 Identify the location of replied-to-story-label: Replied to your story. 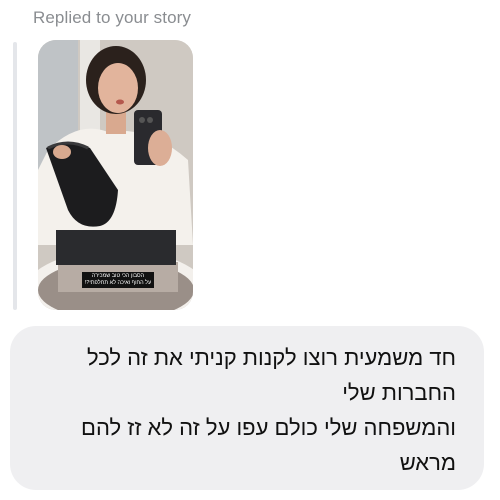
(112, 17).